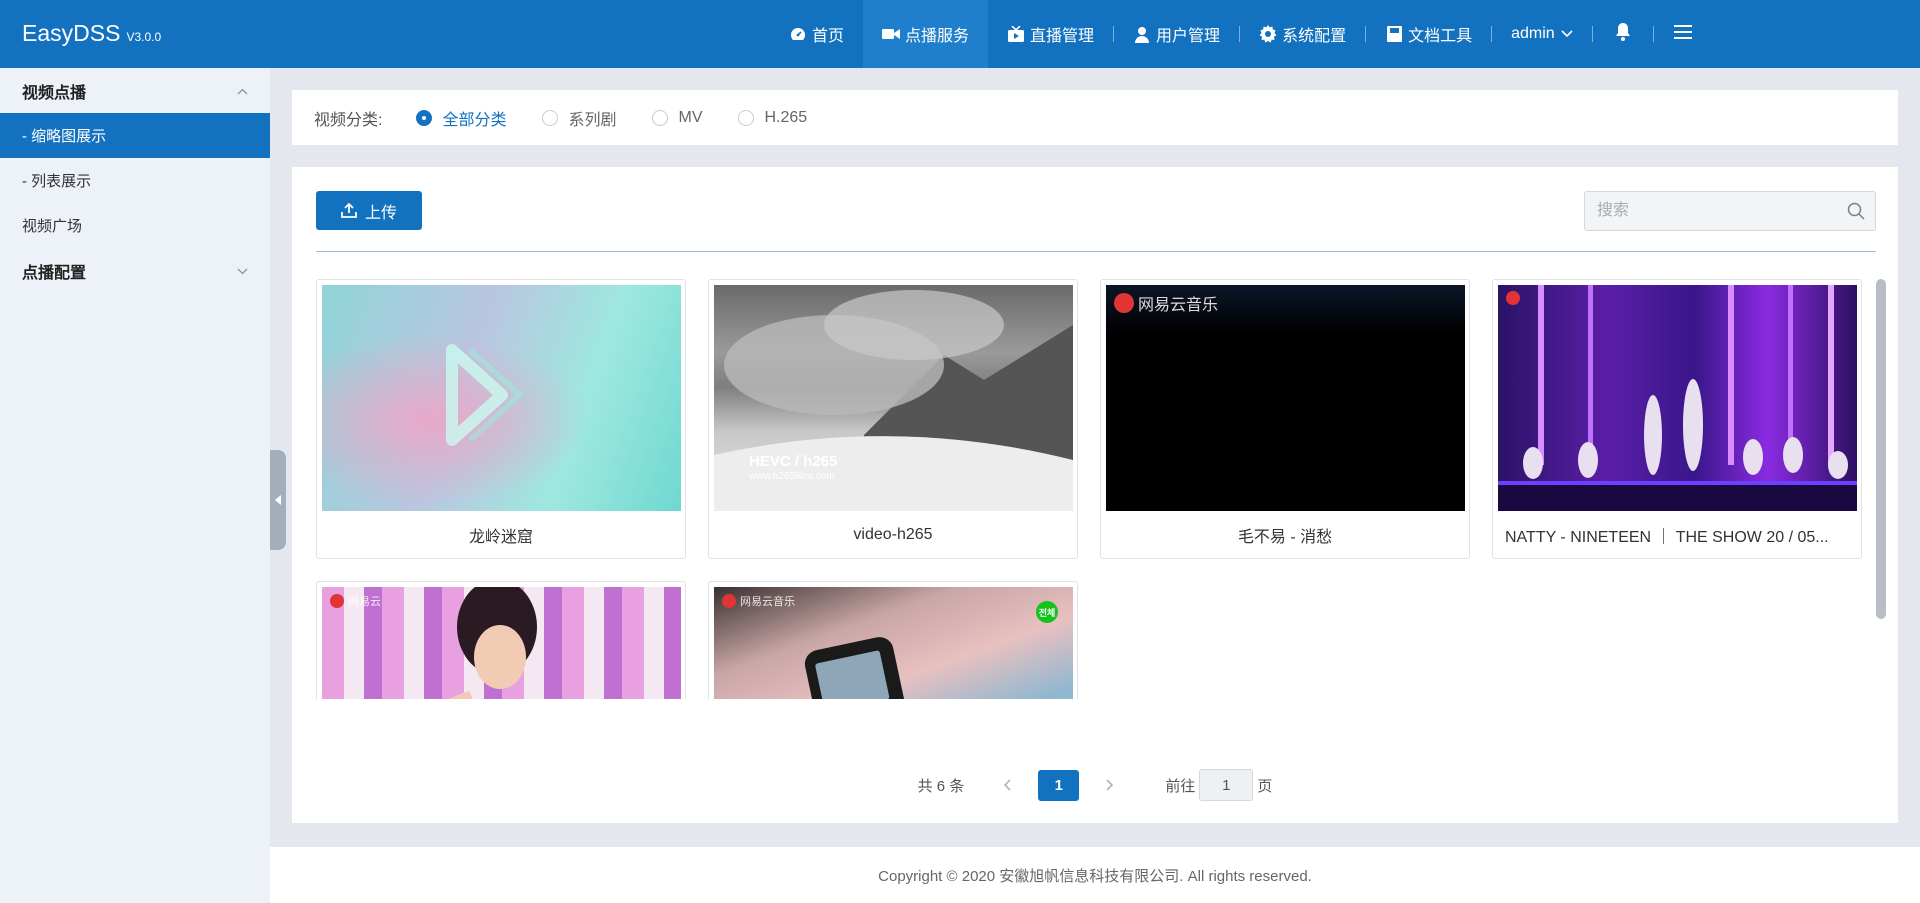 Image resolution: width=1920 pixels, height=903 pixels. Describe the element at coordinates (1059, 785) in the screenshot. I see `page-number-button: 1` at that location.